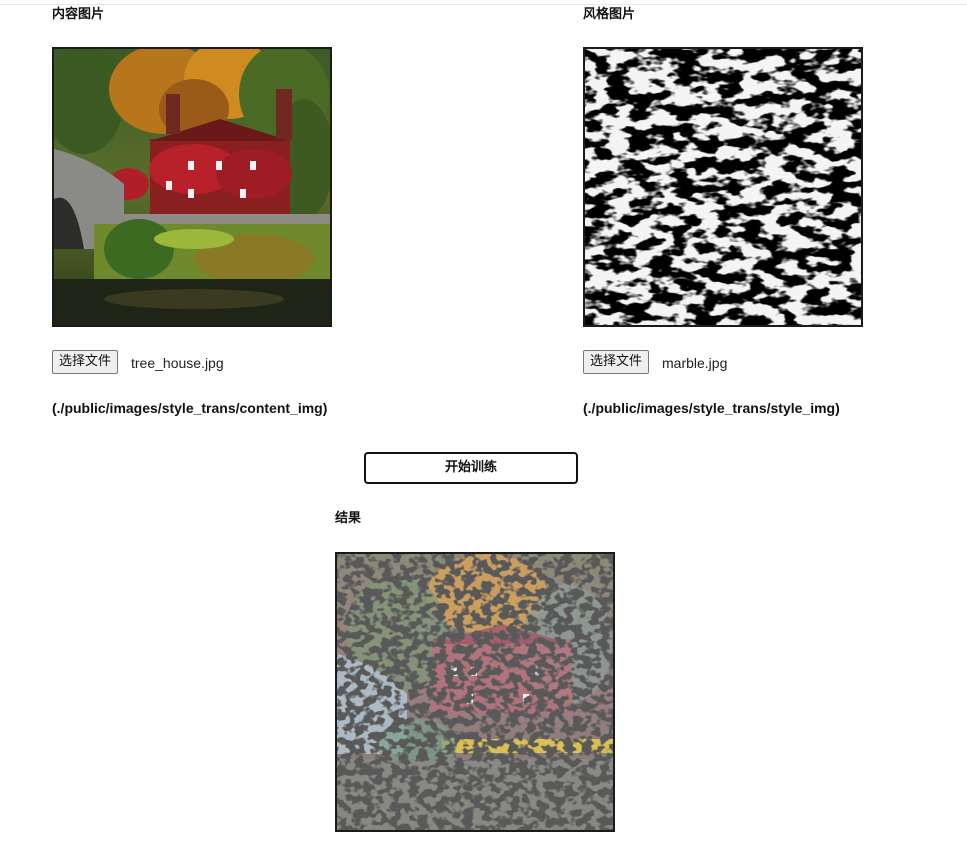 This screenshot has width=967, height=846. I want to click on style-image-title: 风格图片, so click(609, 14).